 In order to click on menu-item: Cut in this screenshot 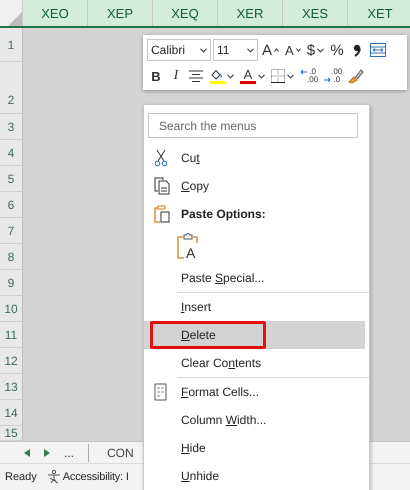, I will do `click(254, 158)`.